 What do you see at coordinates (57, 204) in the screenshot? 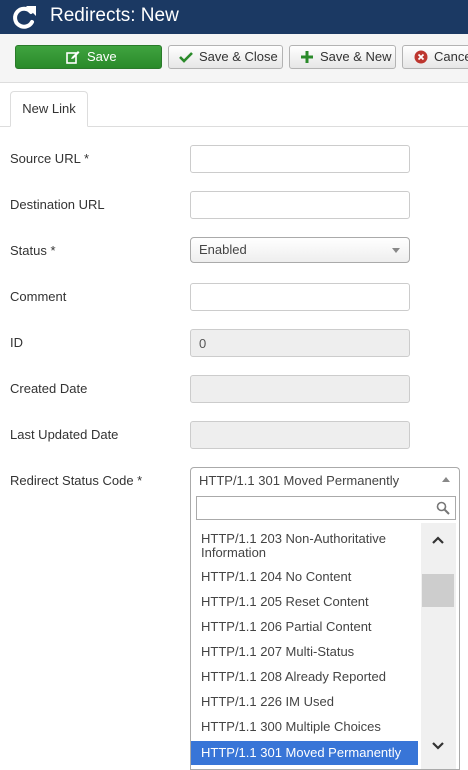
I see `destination-url-label: Destination URL` at bounding box center [57, 204].